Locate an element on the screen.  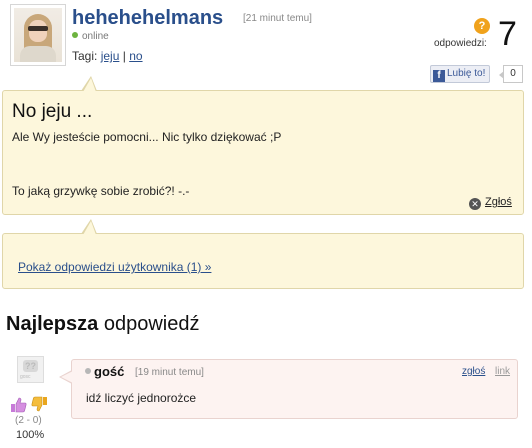
online-status: online is located at coordinates (90, 36).